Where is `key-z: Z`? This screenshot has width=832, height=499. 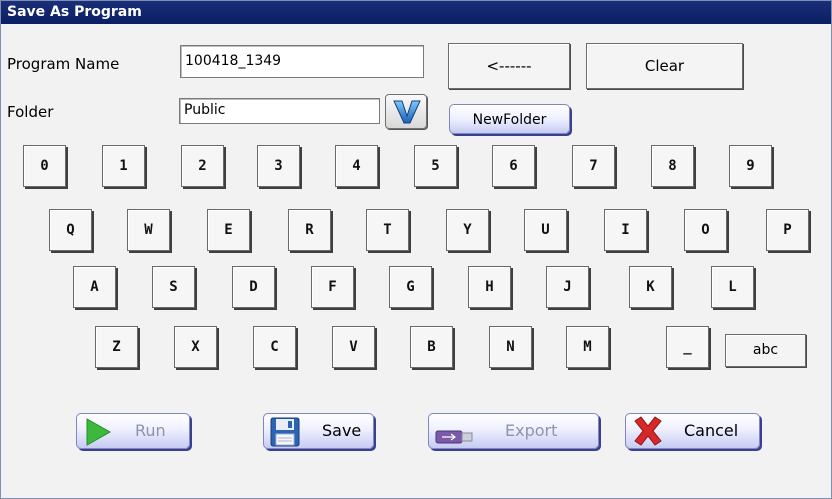 key-z: Z is located at coordinates (116, 347).